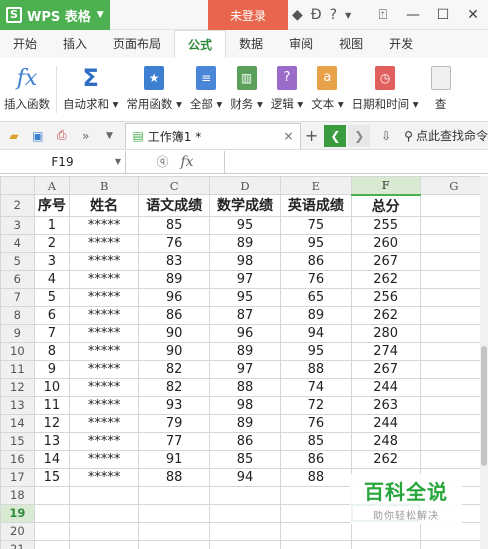 Image resolution: width=488 pixels, height=549 pixels. I want to click on common-functions-button: ★ 常用函数 ▾, so click(153, 89).